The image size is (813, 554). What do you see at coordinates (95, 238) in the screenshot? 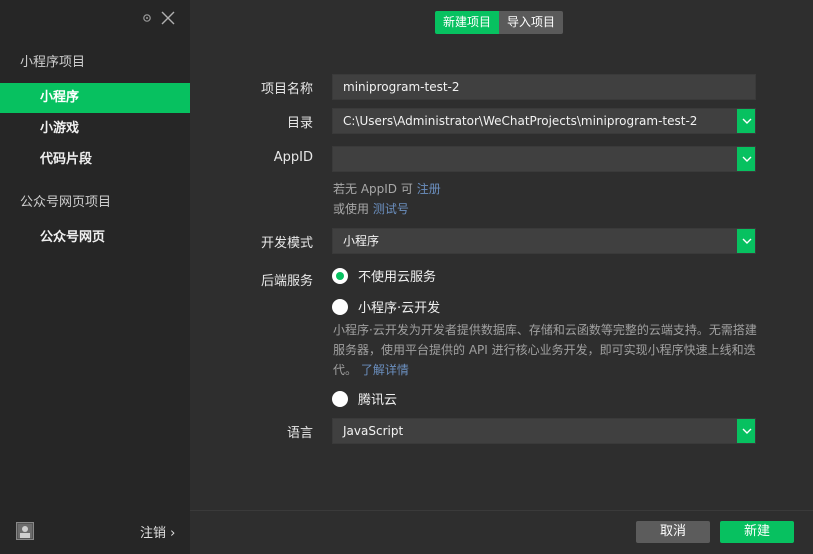
I see `sidebar-item-official-web: 公众号网页` at bounding box center [95, 238].